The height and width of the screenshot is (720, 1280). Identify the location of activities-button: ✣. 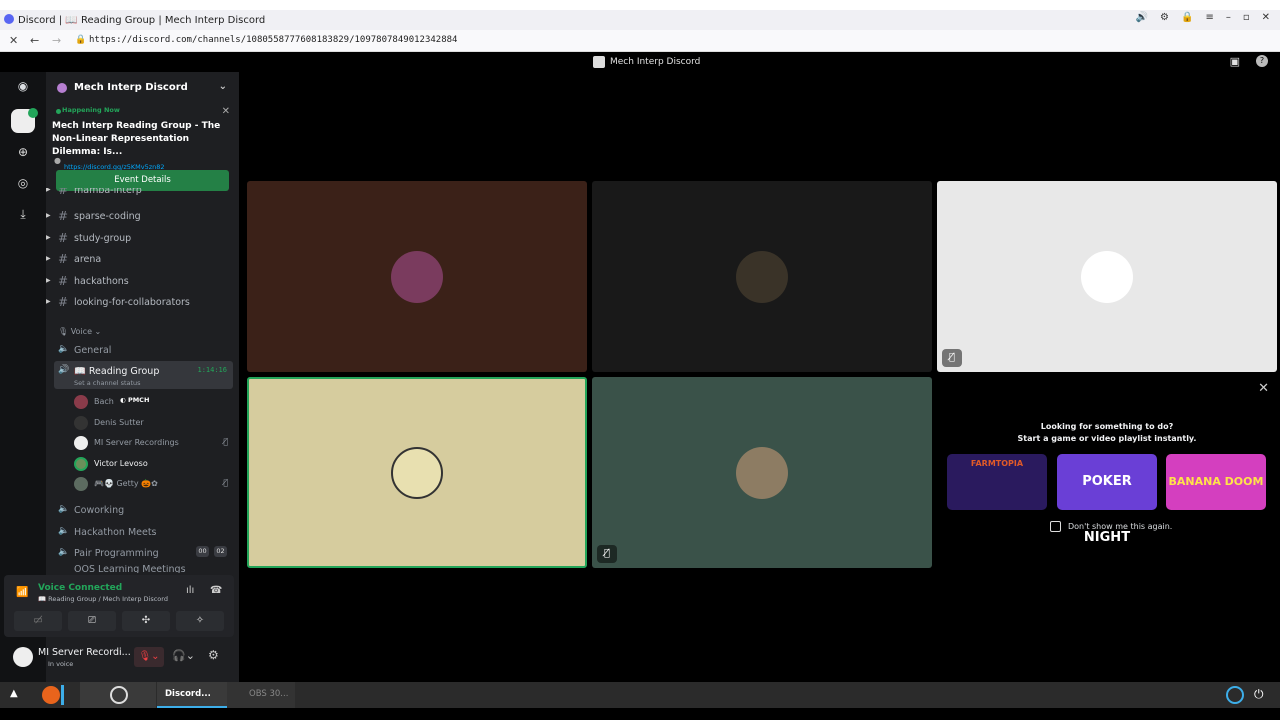
(146, 621).